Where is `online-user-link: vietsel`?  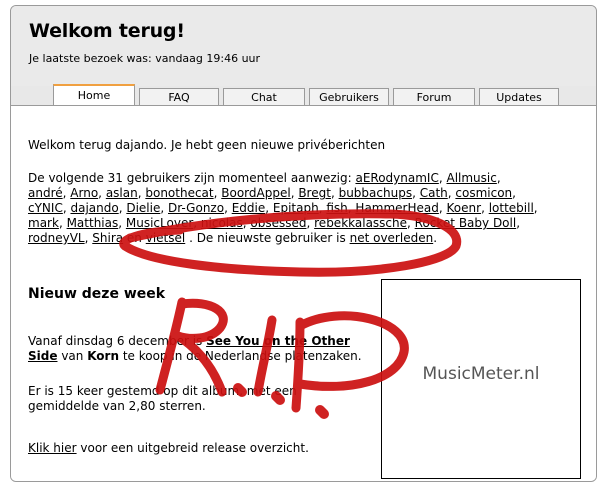
online-user-link: vietsel is located at coordinates (166, 238).